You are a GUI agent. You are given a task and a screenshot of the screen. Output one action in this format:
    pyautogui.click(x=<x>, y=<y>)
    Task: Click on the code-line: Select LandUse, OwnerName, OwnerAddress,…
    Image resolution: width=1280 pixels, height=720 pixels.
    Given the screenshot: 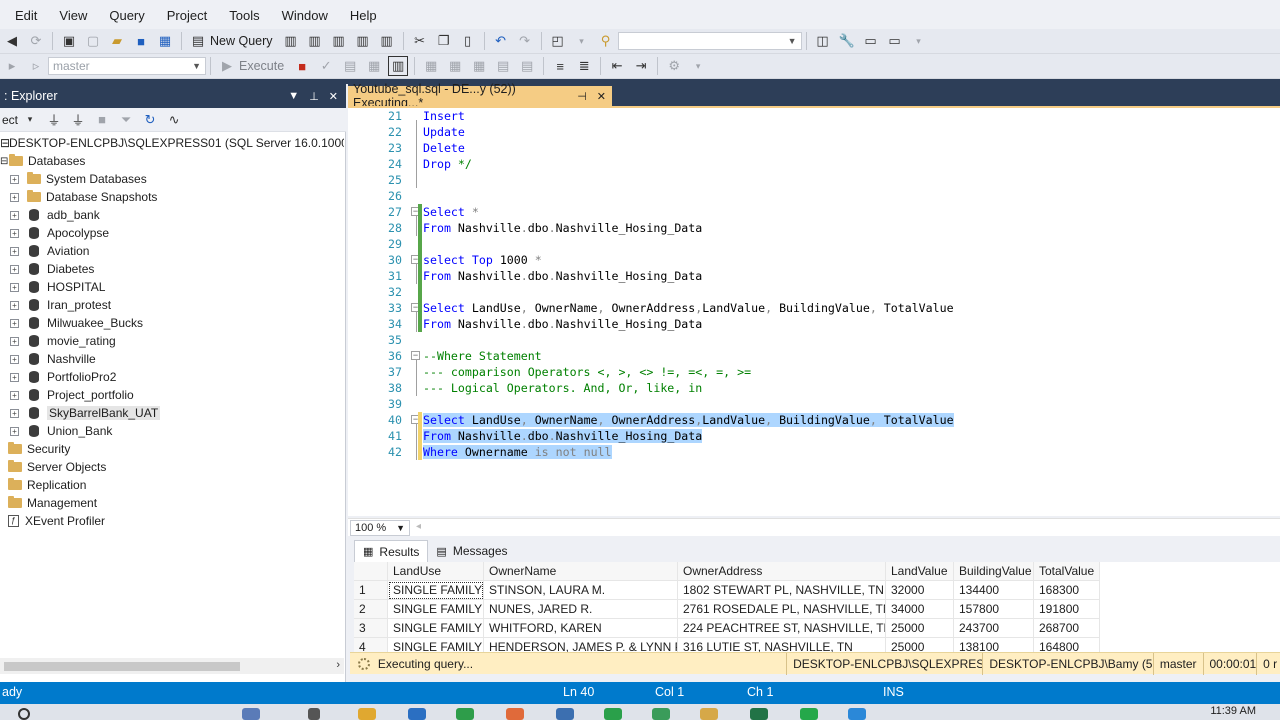 What is the action you would take?
    pyautogui.click(x=688, y=308)
    